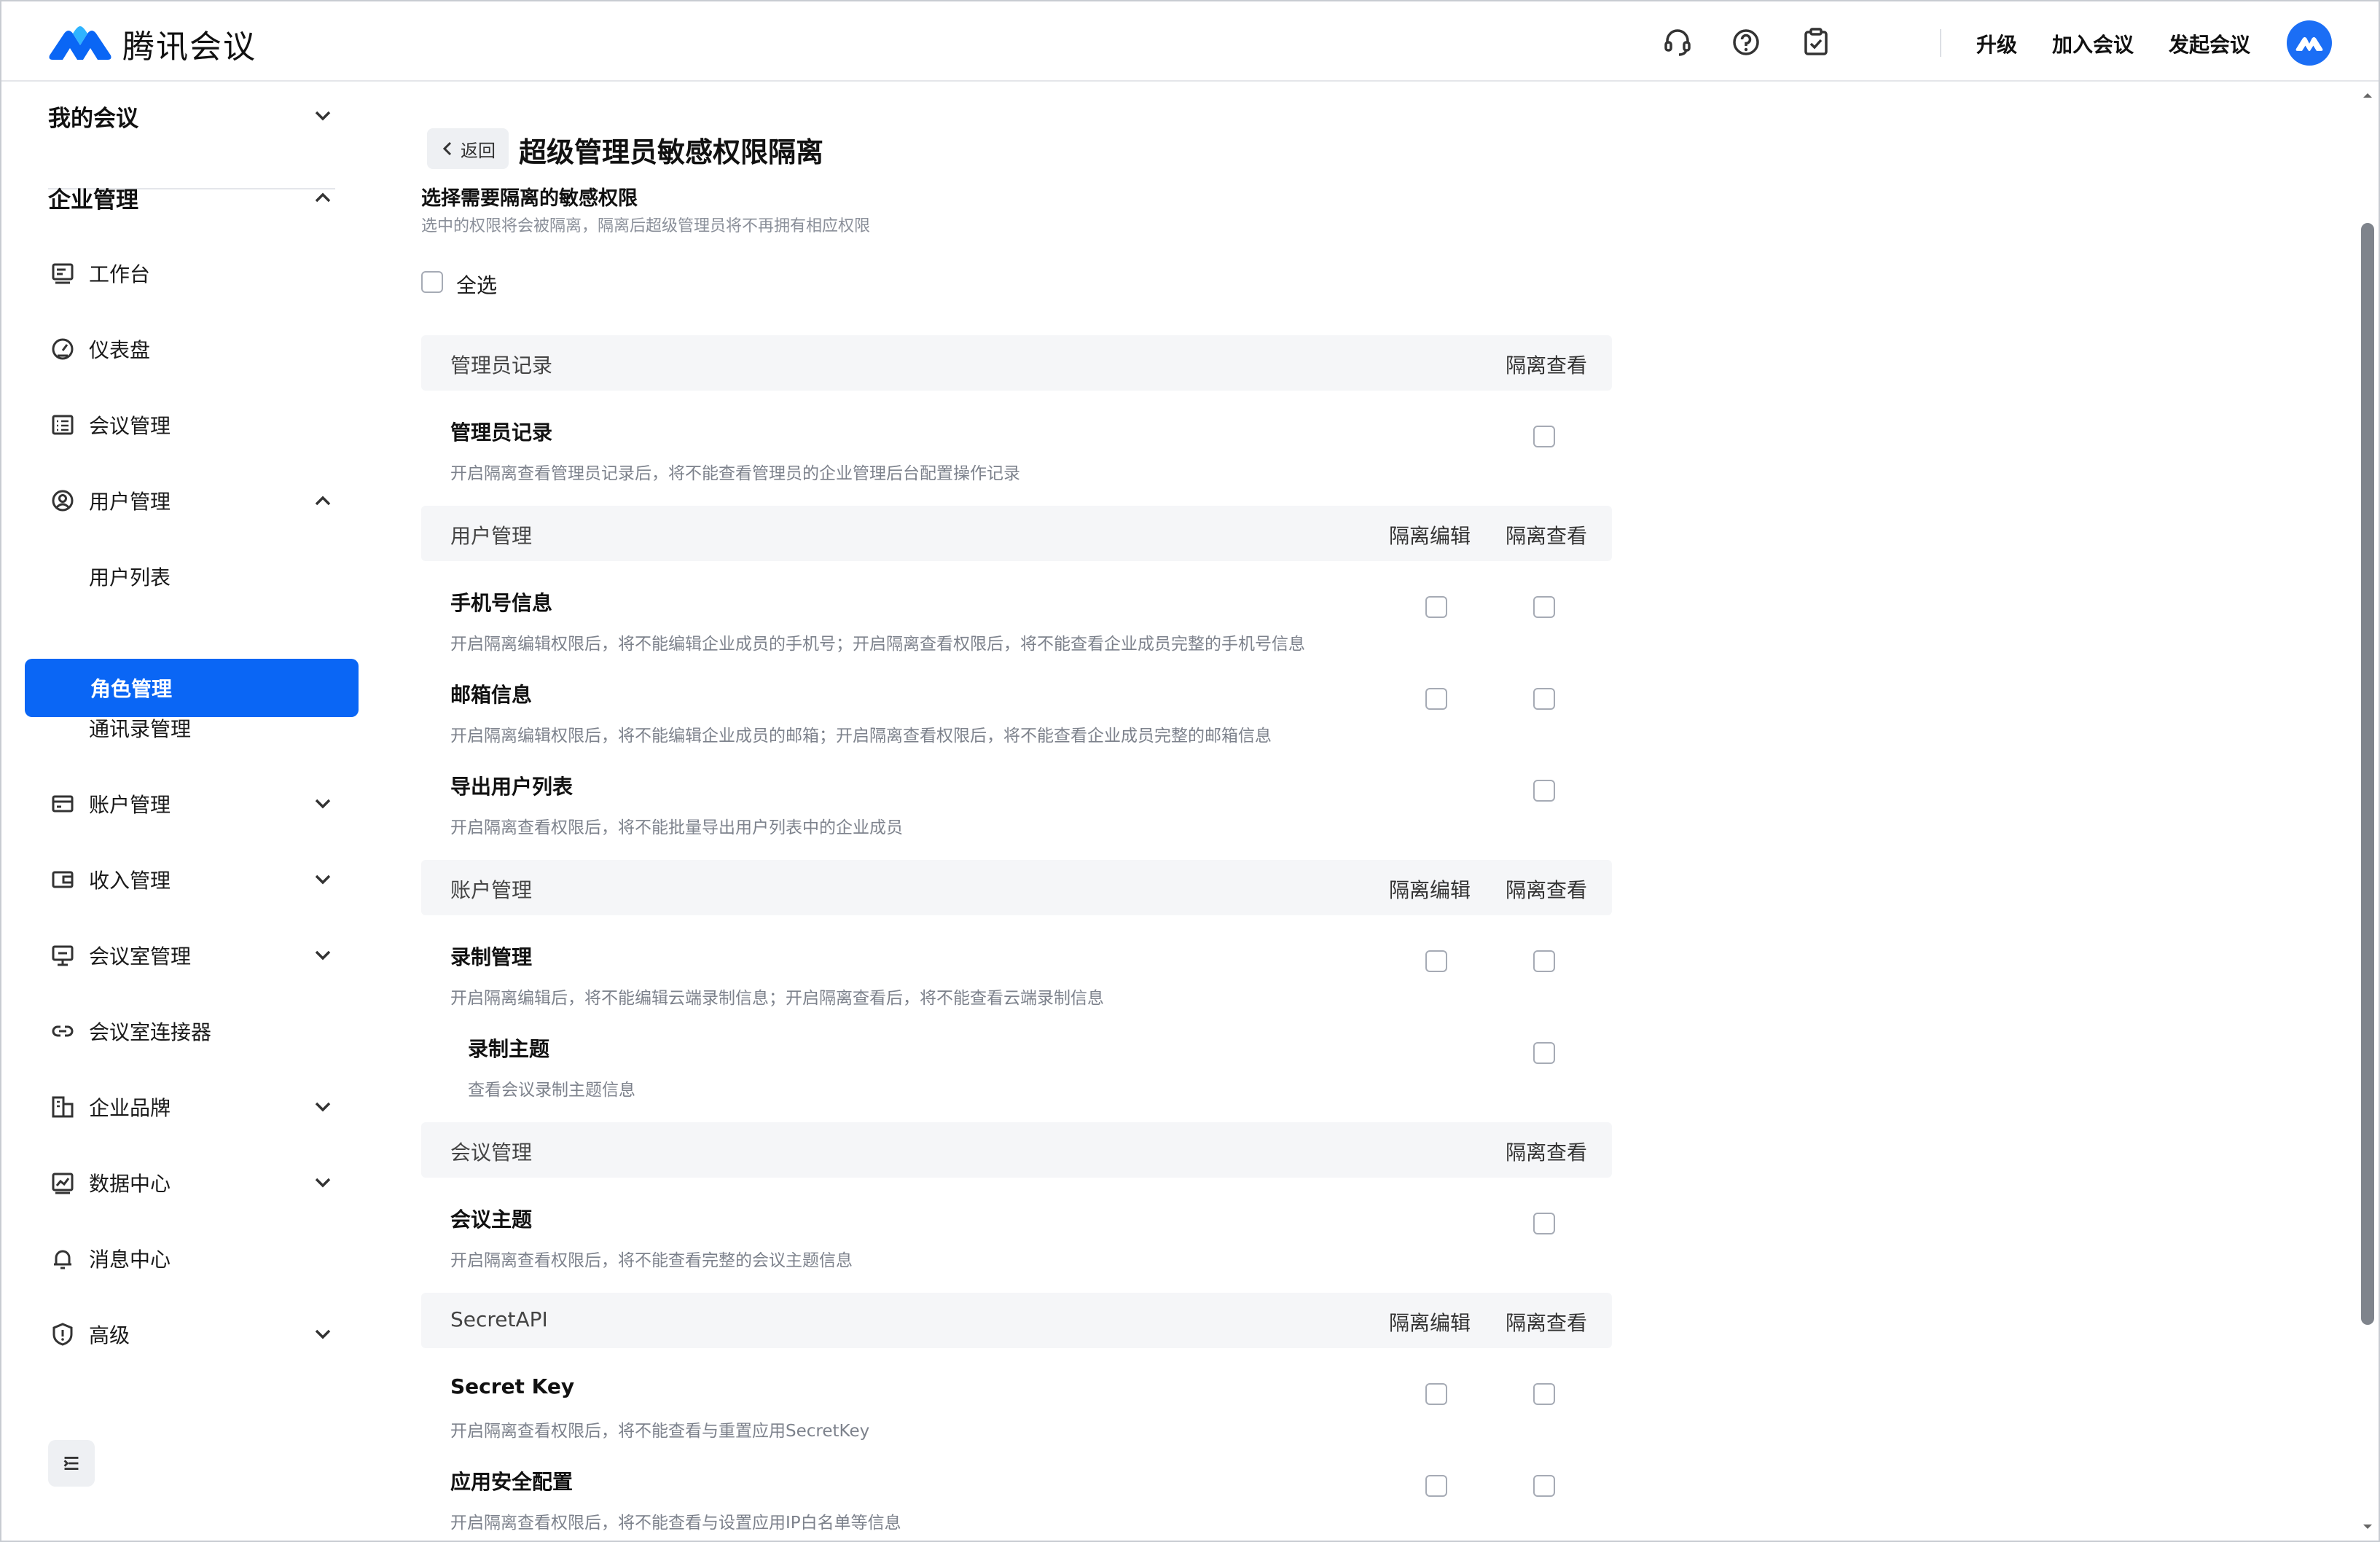 The height and width of the screenshot is (1542, 2380). Describe the element at coordinates (492, 695) in the screenshot. I see `perm-name: 邮箱信息` at that location.